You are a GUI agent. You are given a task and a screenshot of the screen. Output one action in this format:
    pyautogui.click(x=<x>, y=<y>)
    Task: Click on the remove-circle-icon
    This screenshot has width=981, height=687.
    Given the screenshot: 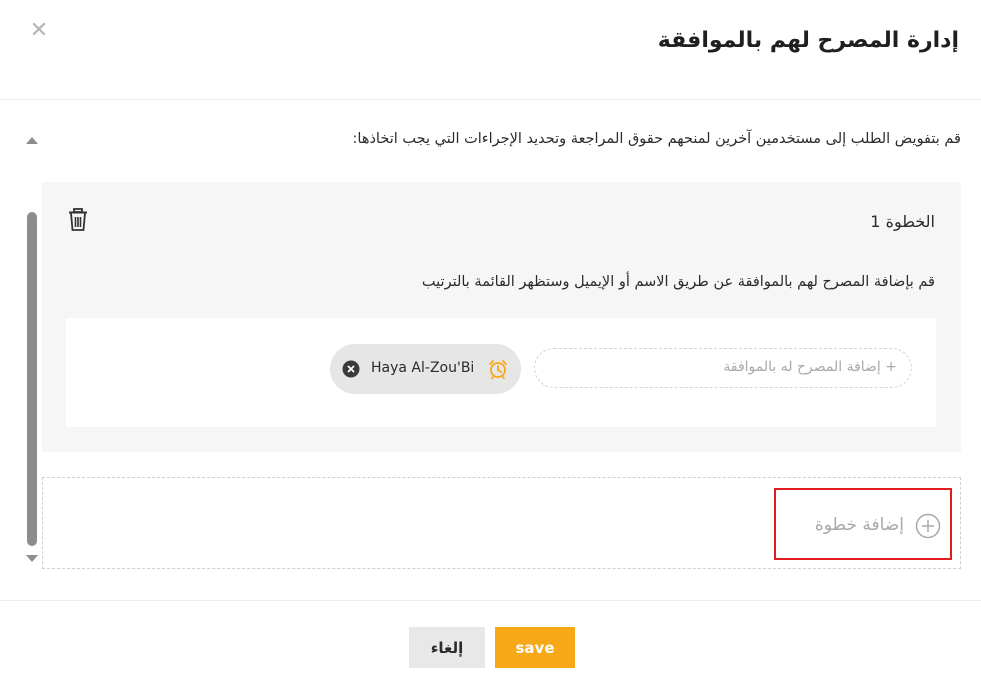 What is the action you would take?
    pyautogui.click(x=351, y=369)
    